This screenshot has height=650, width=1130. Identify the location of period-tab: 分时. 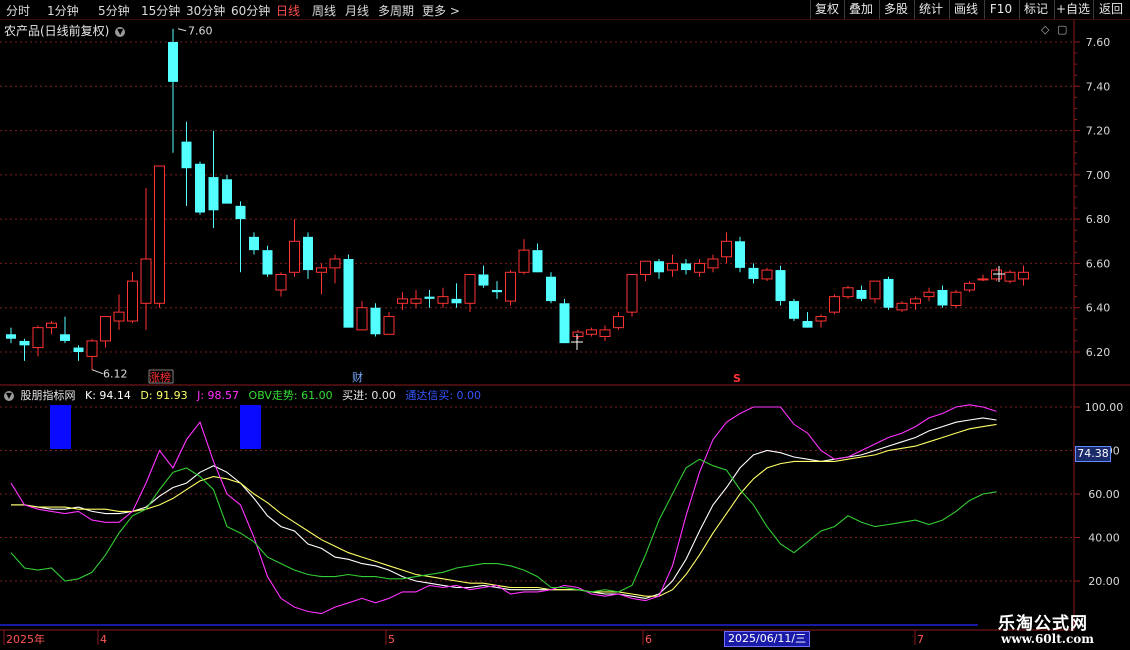
(18, 10).